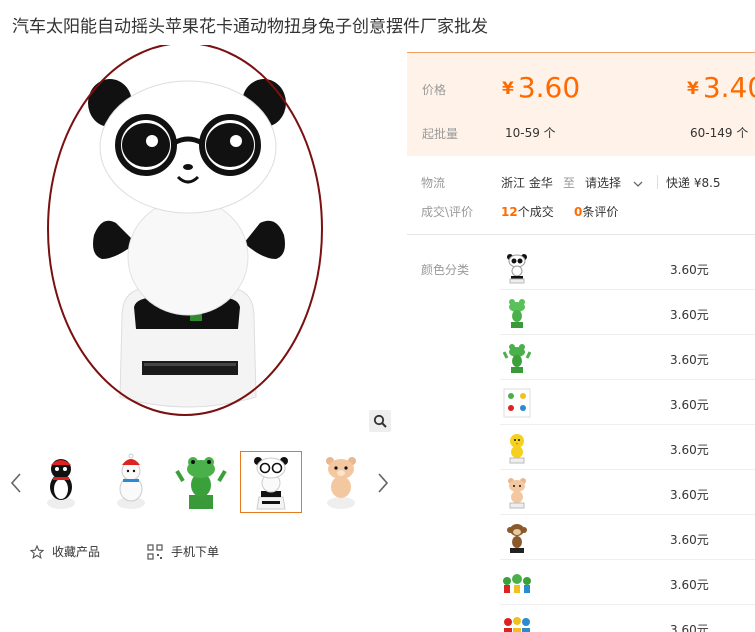  What do you see at coordinates (527, 183) in the screenshot?
I see `shipping-origin: 浙江 金华` at bounding box center [527, 183].